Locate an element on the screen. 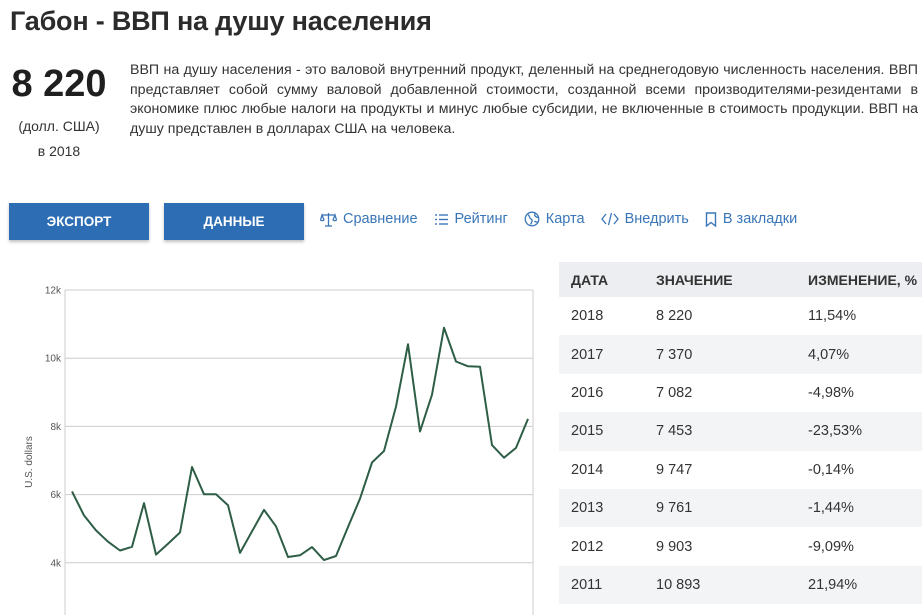 This screenshot has height=615, width=922. value-year: в 2018 is located at coordinates (59, 151).